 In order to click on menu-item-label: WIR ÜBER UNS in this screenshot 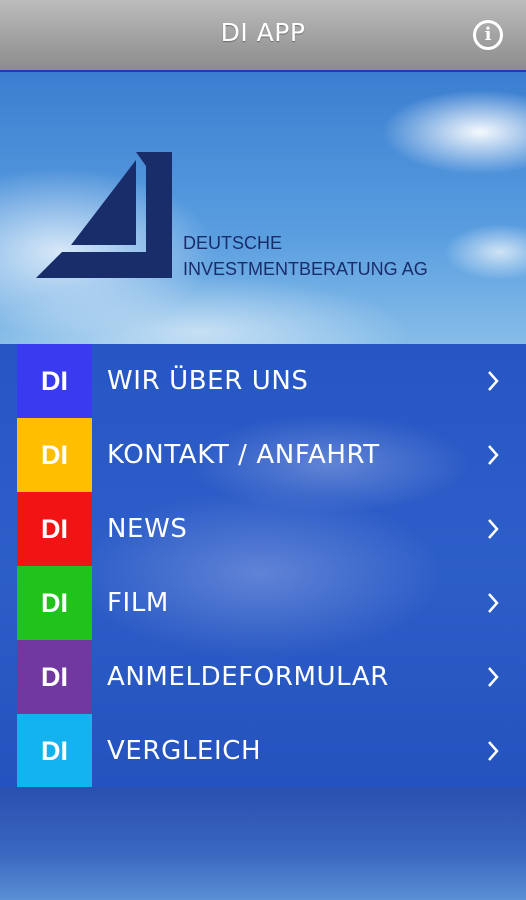, I will do `click(208, 381)`.